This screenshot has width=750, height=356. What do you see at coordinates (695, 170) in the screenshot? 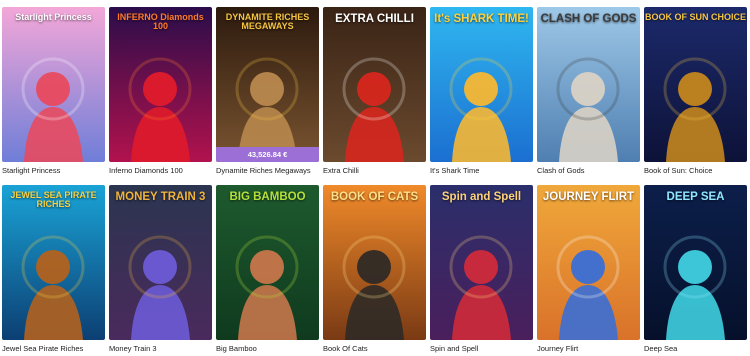
I see `game-title: Book of Sun: Choice` at bounding box center [695, 170].